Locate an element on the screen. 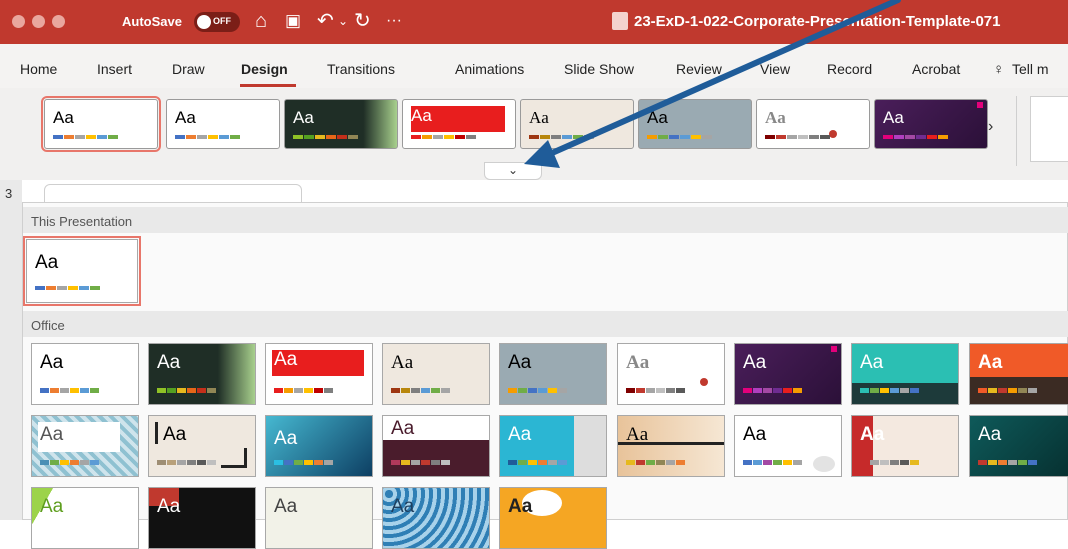  gallery-theme-droplet: Aa is located at coordinates (788, 446).